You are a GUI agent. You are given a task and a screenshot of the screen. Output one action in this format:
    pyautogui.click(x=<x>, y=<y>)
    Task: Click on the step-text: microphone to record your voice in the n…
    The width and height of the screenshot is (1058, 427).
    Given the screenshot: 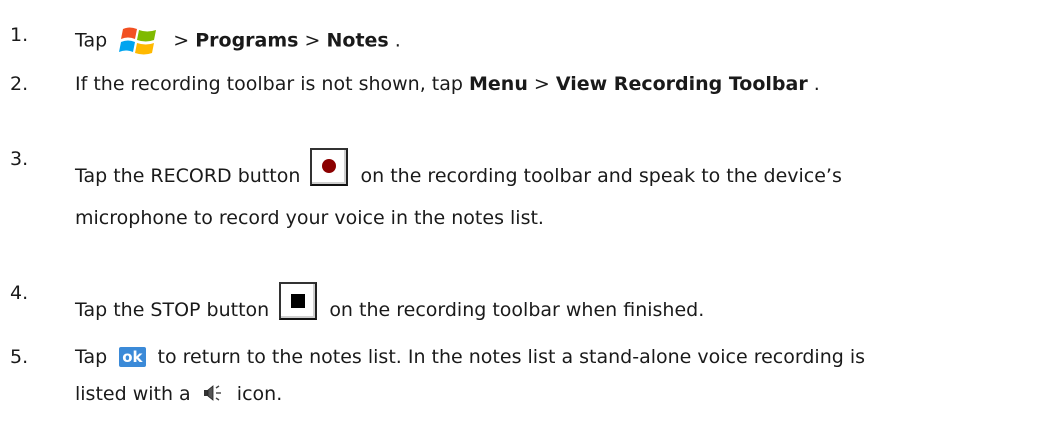 What is the action you would take?
    pyautogui.click(x=309, y=218)
    